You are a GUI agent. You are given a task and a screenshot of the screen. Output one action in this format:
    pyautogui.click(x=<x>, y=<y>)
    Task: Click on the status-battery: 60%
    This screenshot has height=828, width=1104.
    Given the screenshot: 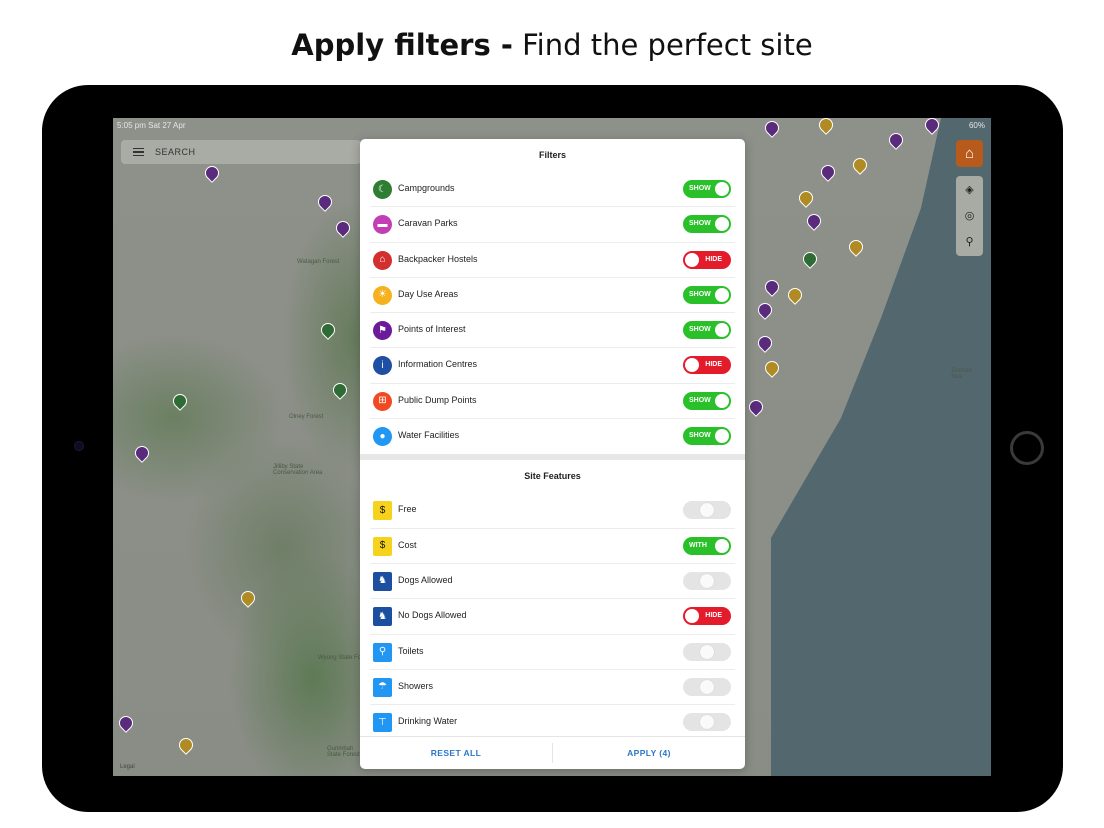 What is the action you would take?
    pyautogui.click(x=976, y=125)
    